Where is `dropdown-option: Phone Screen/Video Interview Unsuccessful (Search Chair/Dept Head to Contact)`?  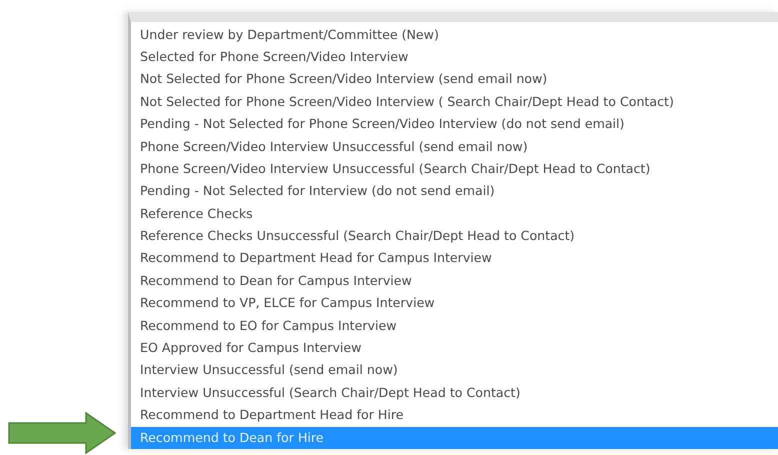
dropdown-option: Phone Screen/Video Interview Unsuccessful (Search Chair/Dept Head to Contact) is located at coordinates (454, 169).